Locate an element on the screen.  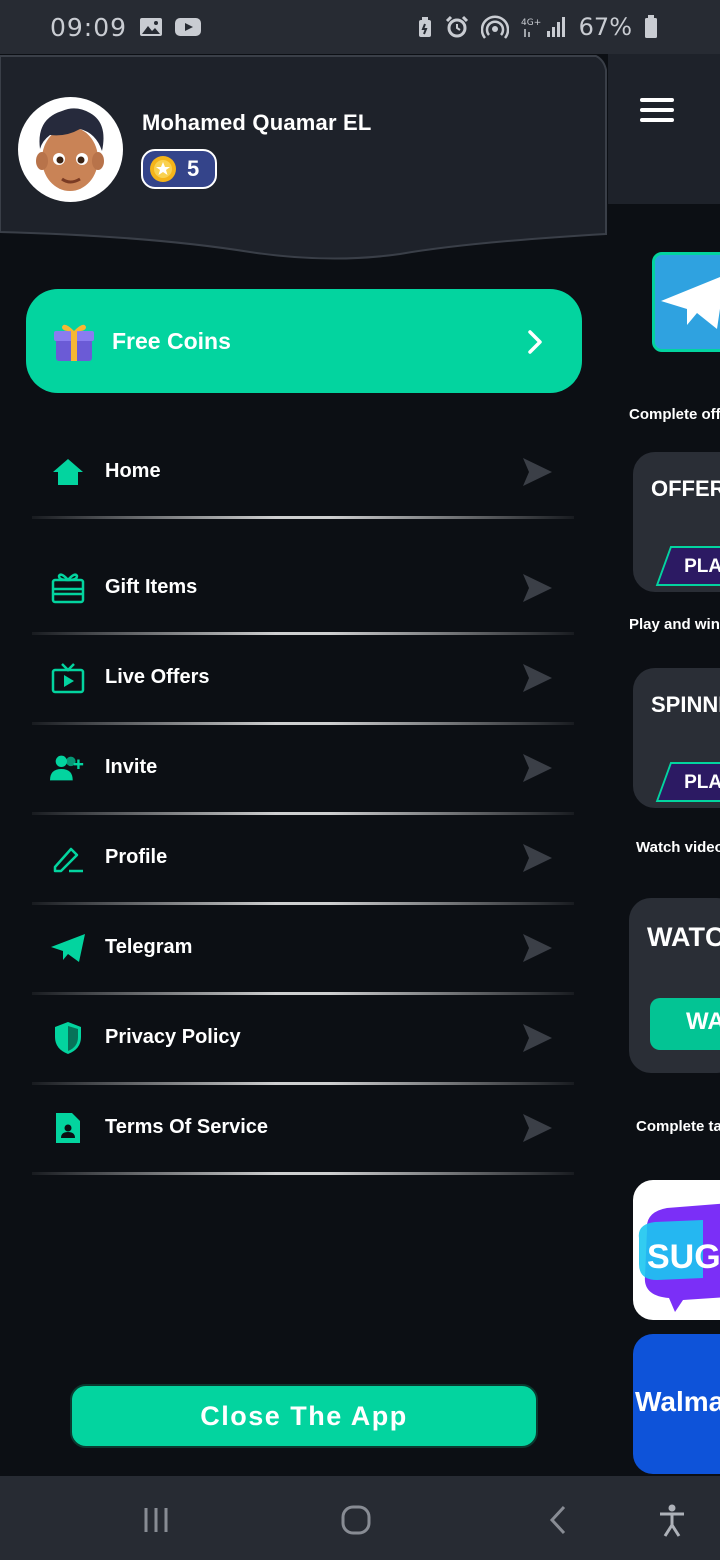
edit-icon is located at coordinates (68, 858).